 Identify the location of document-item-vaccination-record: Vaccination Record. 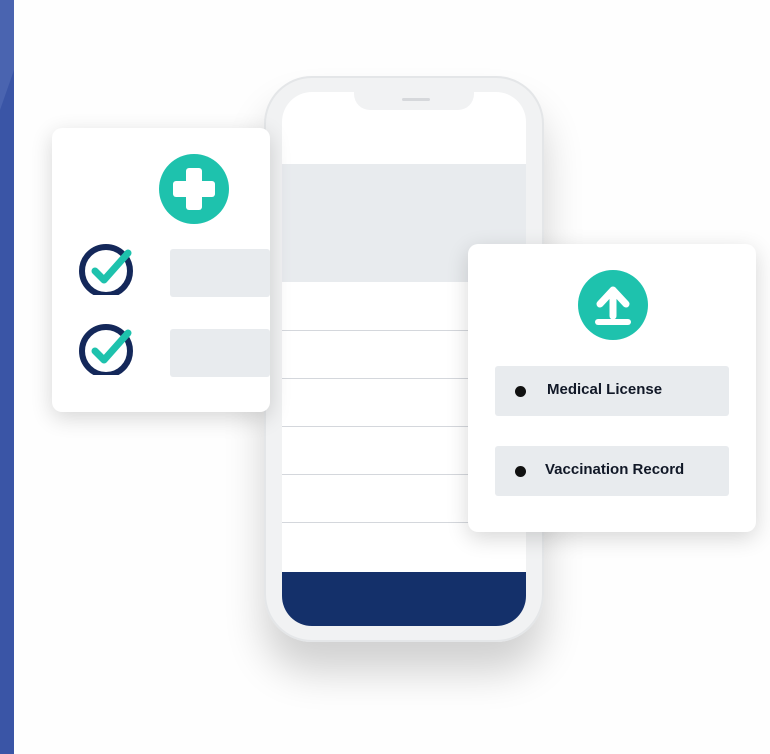
(612, 471).